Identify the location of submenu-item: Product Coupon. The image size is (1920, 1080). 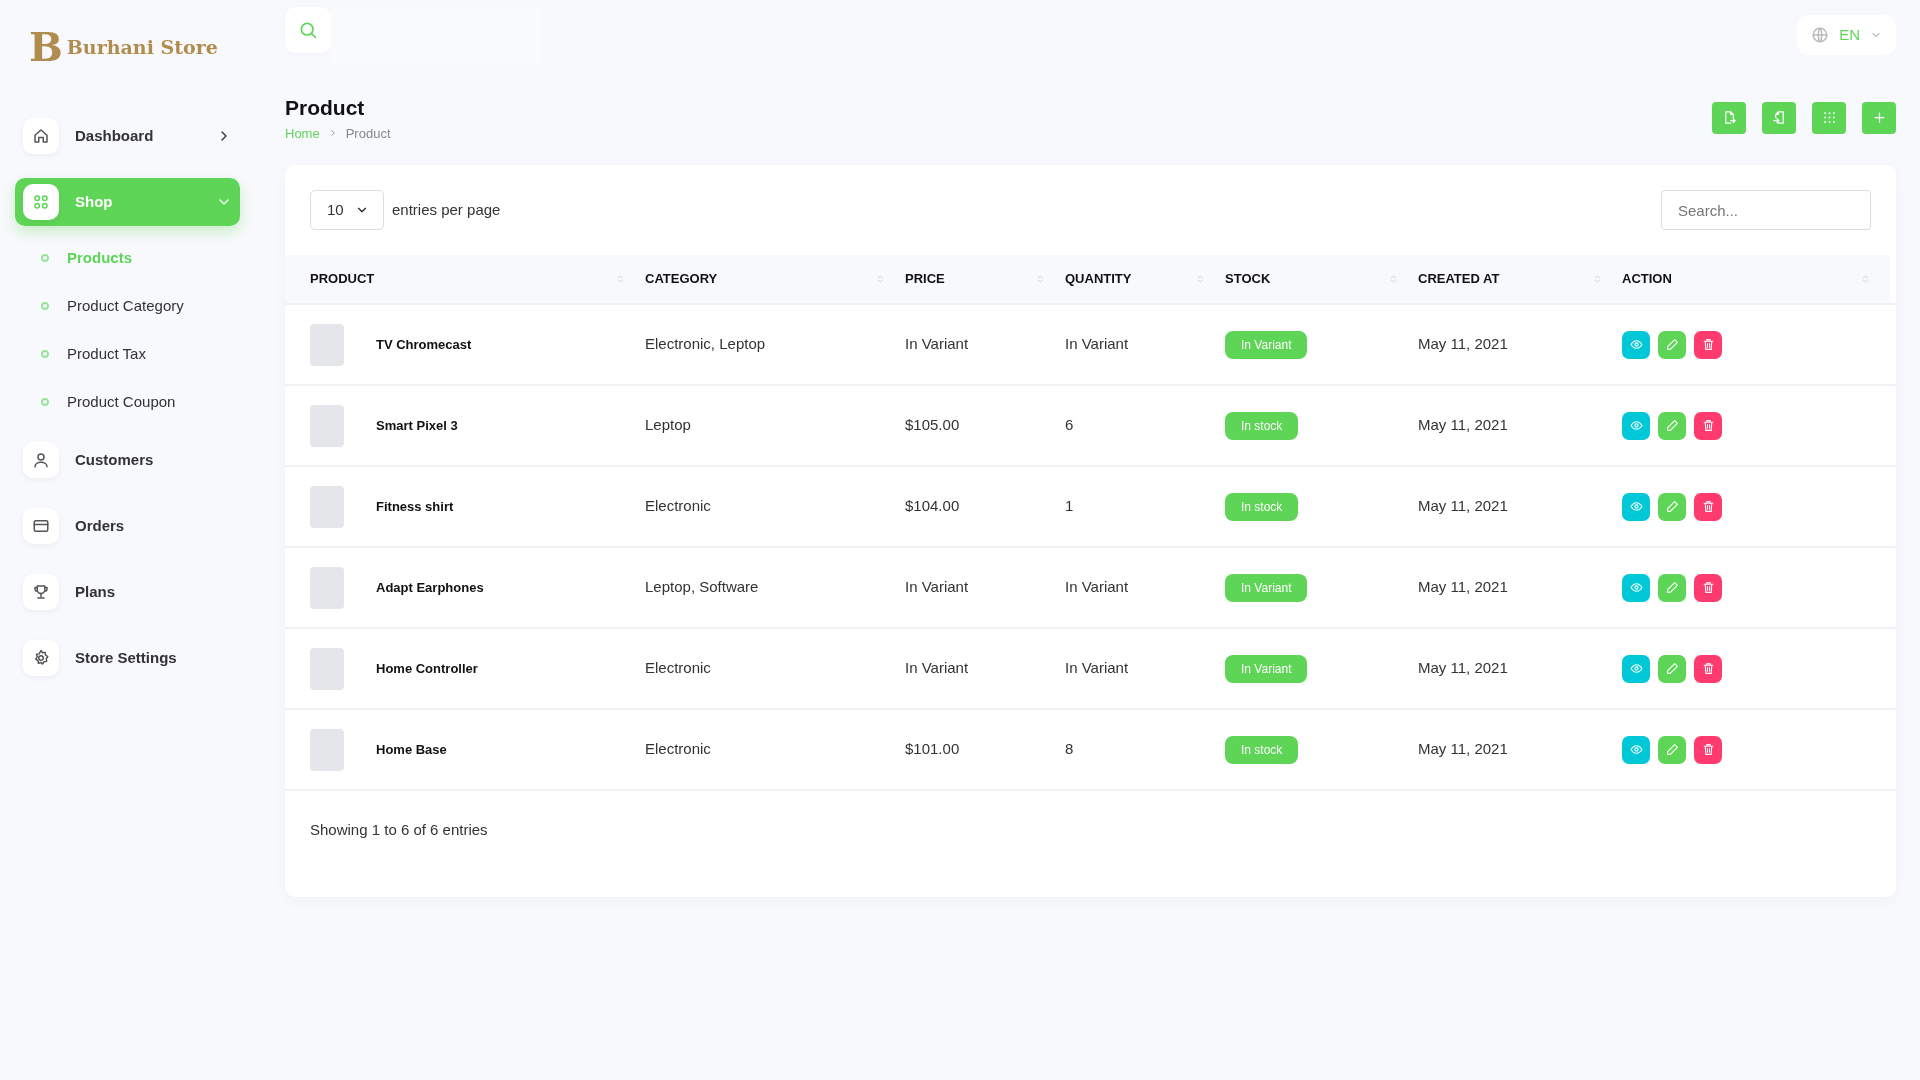
(127, 402).